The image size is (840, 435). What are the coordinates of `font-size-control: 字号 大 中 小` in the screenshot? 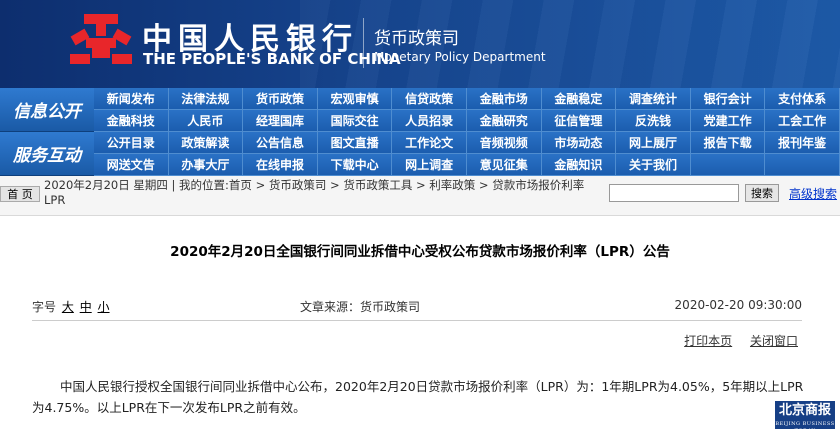 It's located at (71, 306).